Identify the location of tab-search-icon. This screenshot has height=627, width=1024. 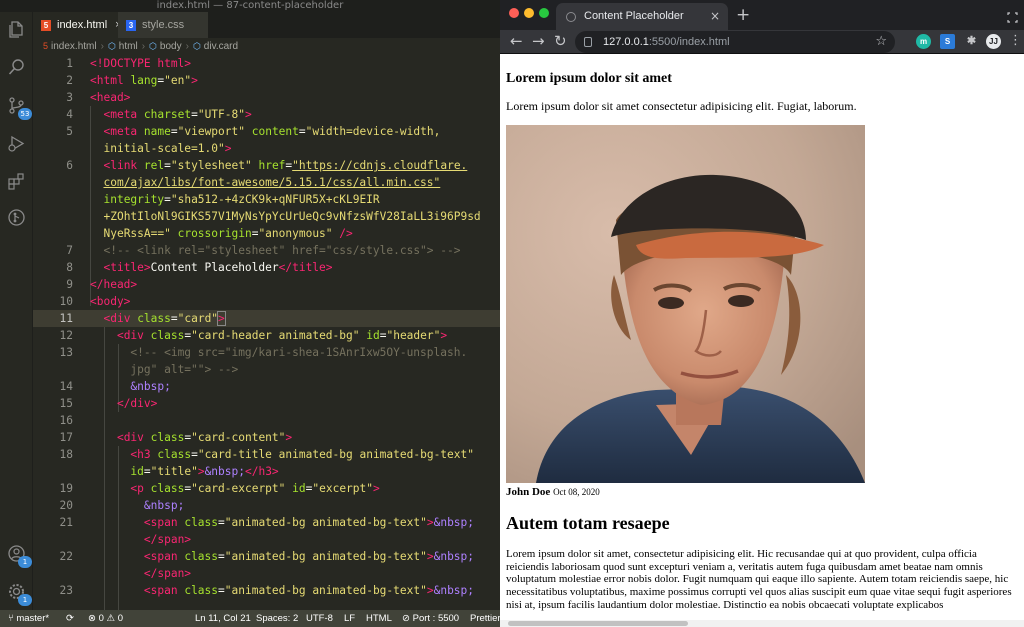
(1012, 15).